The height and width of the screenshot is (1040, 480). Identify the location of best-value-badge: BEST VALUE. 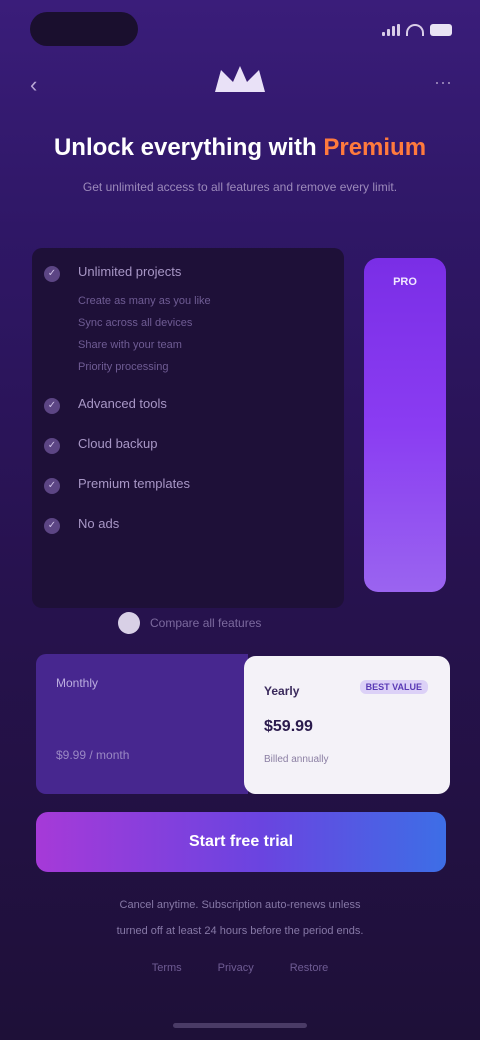
(393, 687).